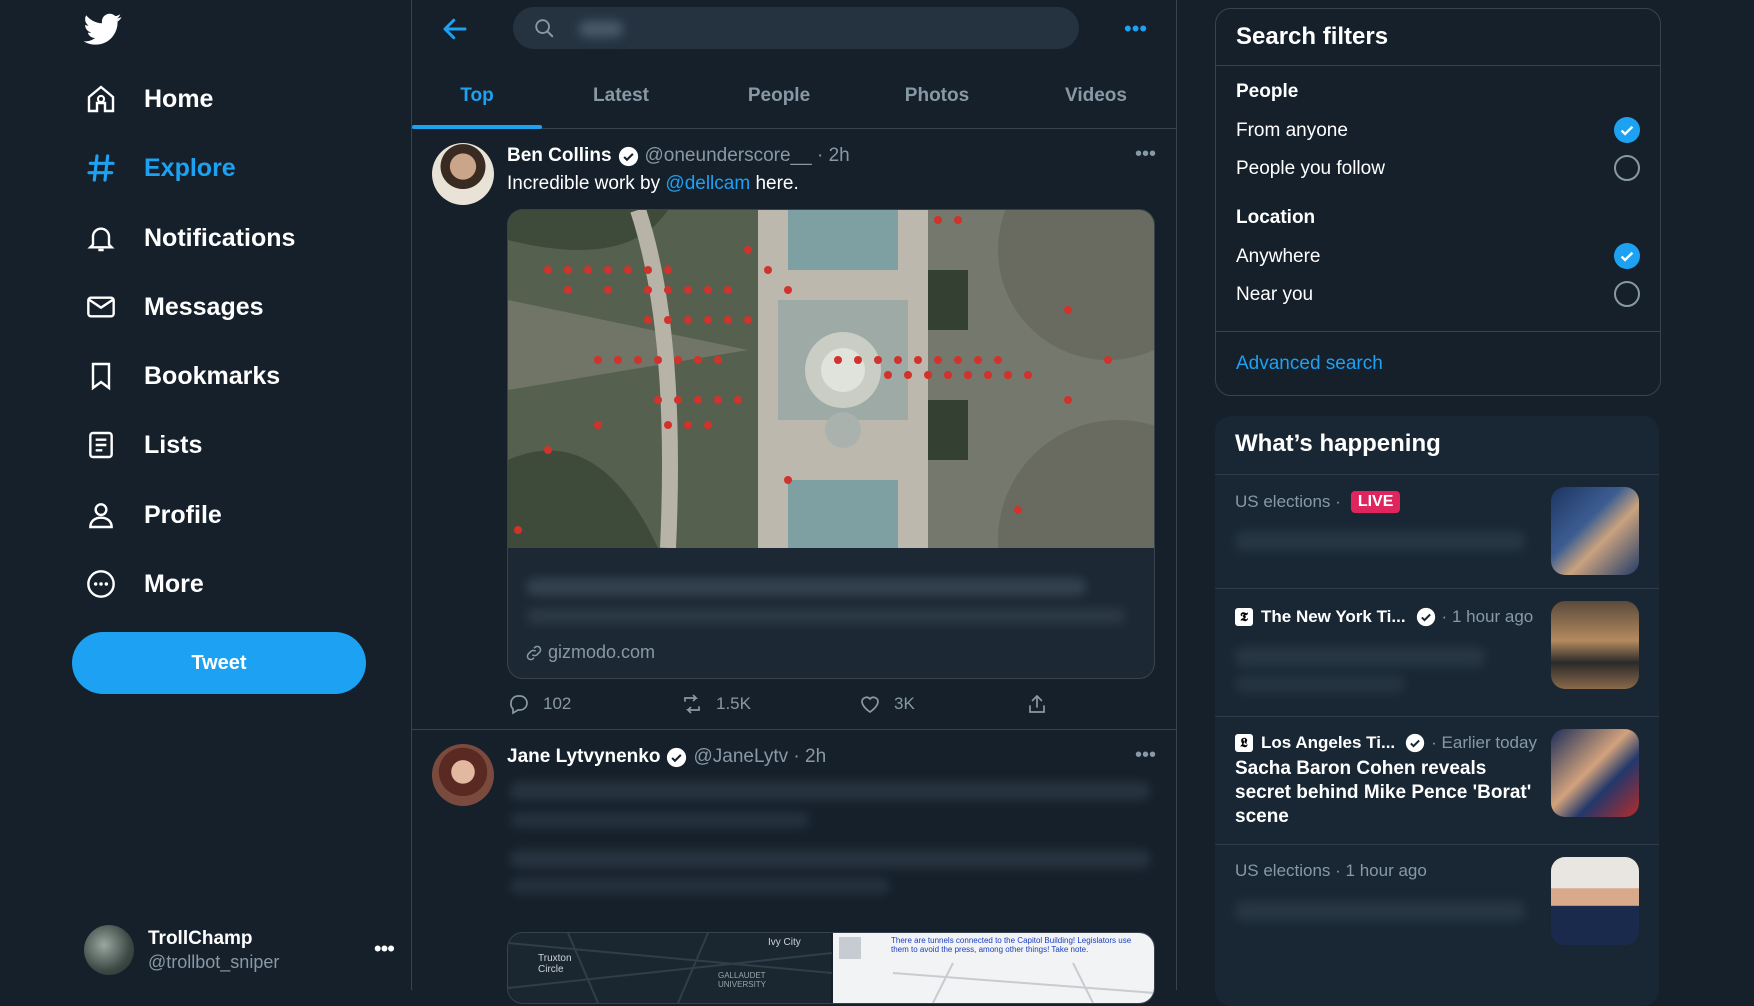 The width and height of the screenshot is (1754, 1006). I want to click on home-icon, so click(101, 99).